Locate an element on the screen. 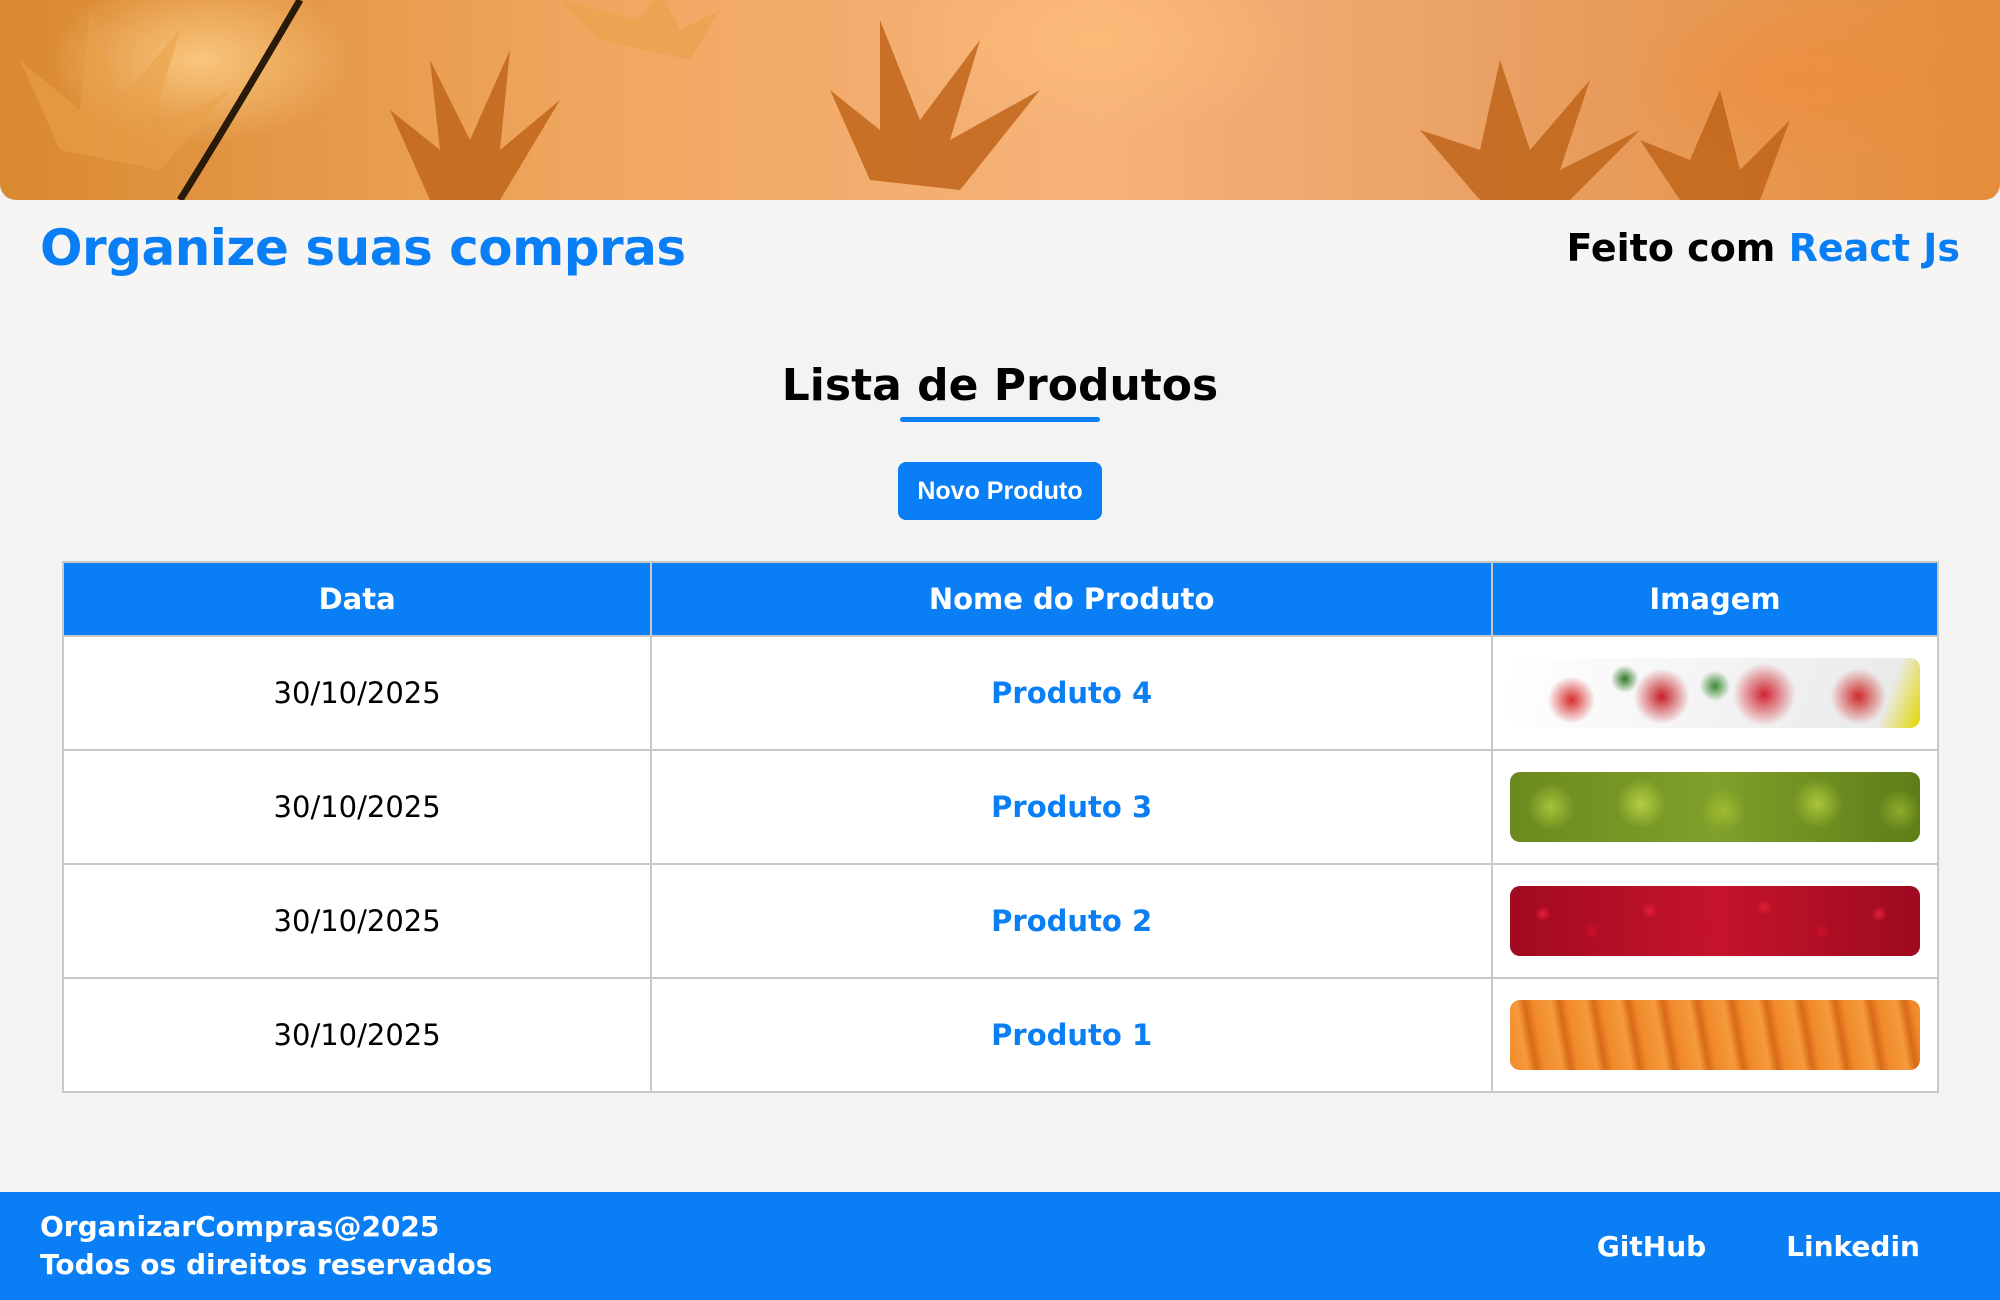 Image resolution: width=2000 pixels, height=1300 pixels. table-header-row: Data Nome do Produto Imagem is located at coordinates (1000, 599).